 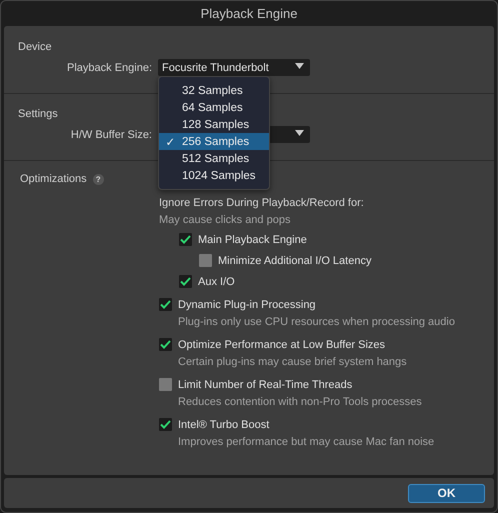 I want to click on group-title: Ignore Errors During Playback/Record for:, so click(x=261, y=203).